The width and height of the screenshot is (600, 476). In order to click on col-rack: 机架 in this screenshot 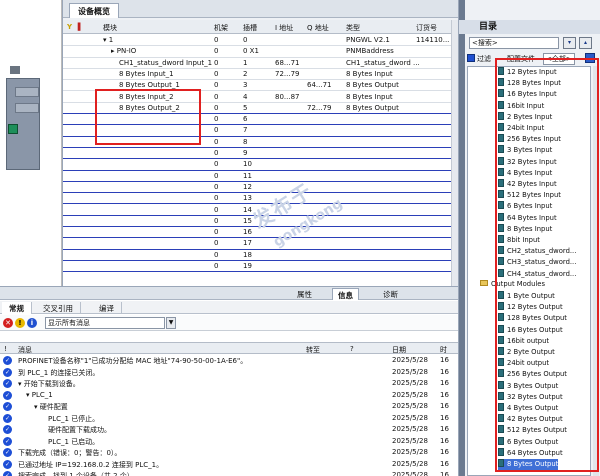, I will do `click(221, 28)`.